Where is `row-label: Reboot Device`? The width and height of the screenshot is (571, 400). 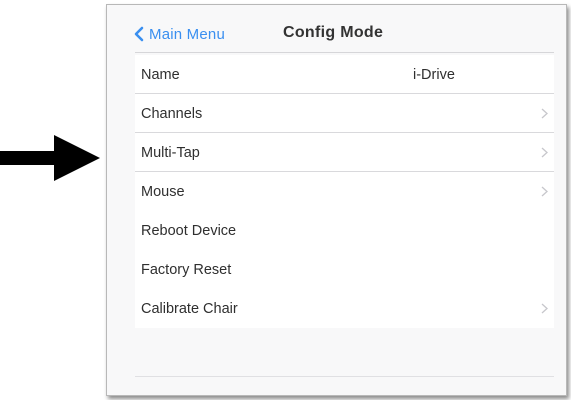 row-label: Reboot Device is located at coordinates (189, 230).